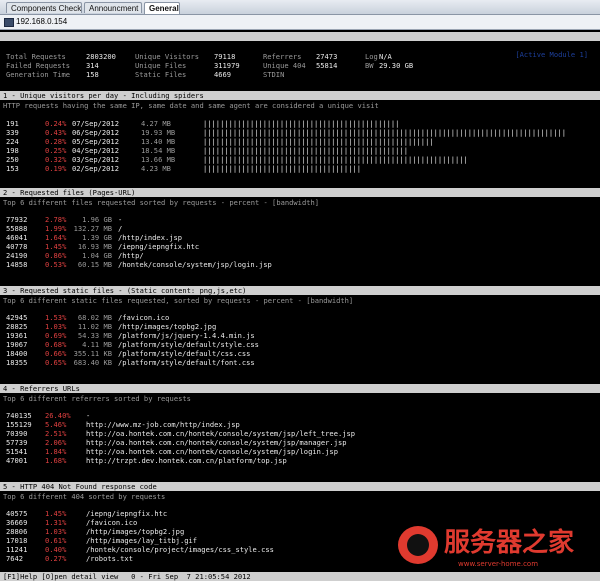 The width and height of the screenshot is (600, 581). Describe the element at coordinates (16, 255) in the screenshot. I see `row-count: 24190` at that location.